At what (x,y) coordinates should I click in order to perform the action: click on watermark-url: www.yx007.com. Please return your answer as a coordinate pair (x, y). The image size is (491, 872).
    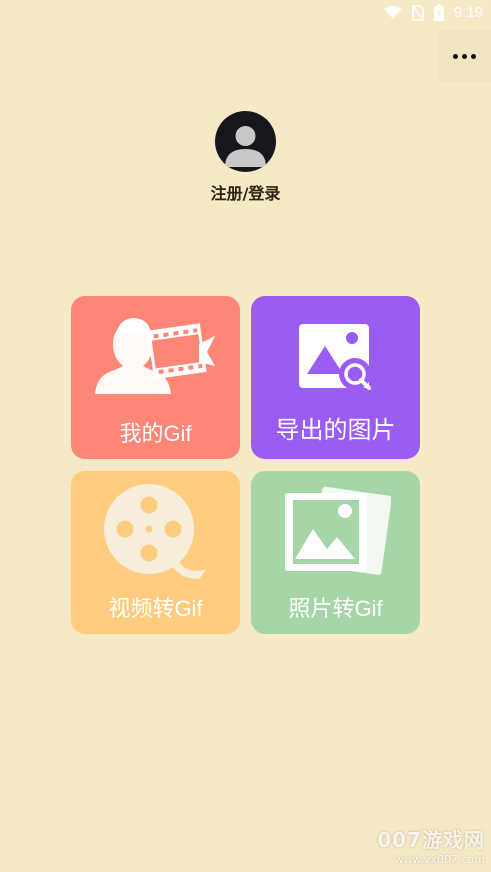
    Looking at the image, I should click on (439, 859).